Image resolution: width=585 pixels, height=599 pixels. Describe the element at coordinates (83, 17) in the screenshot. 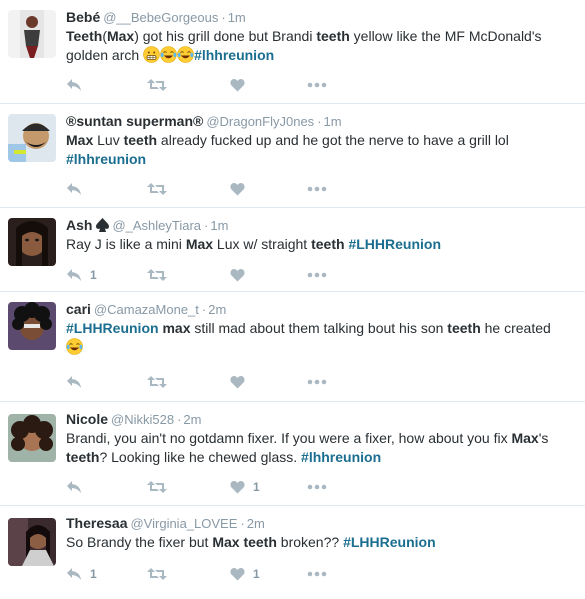

I see `user-fullname: Bebé` at that location.